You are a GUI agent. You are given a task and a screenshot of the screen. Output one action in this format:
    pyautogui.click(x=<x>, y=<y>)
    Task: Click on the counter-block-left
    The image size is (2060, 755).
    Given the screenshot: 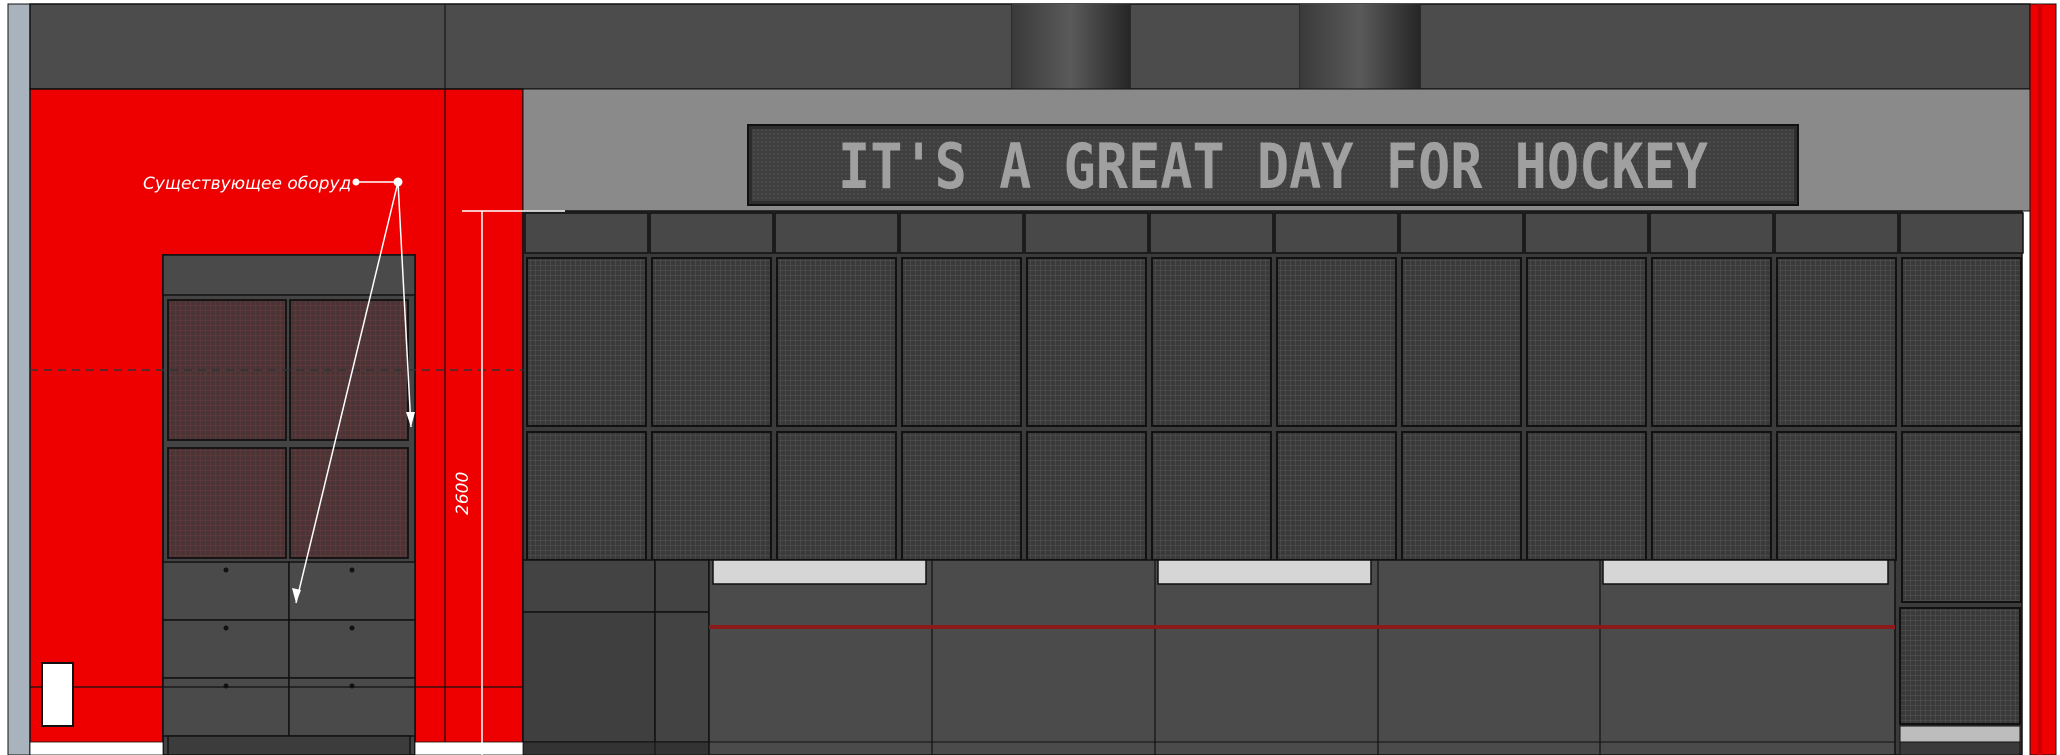 What is the action you would take?
    pyautogui.click(x=616, y=657)
    